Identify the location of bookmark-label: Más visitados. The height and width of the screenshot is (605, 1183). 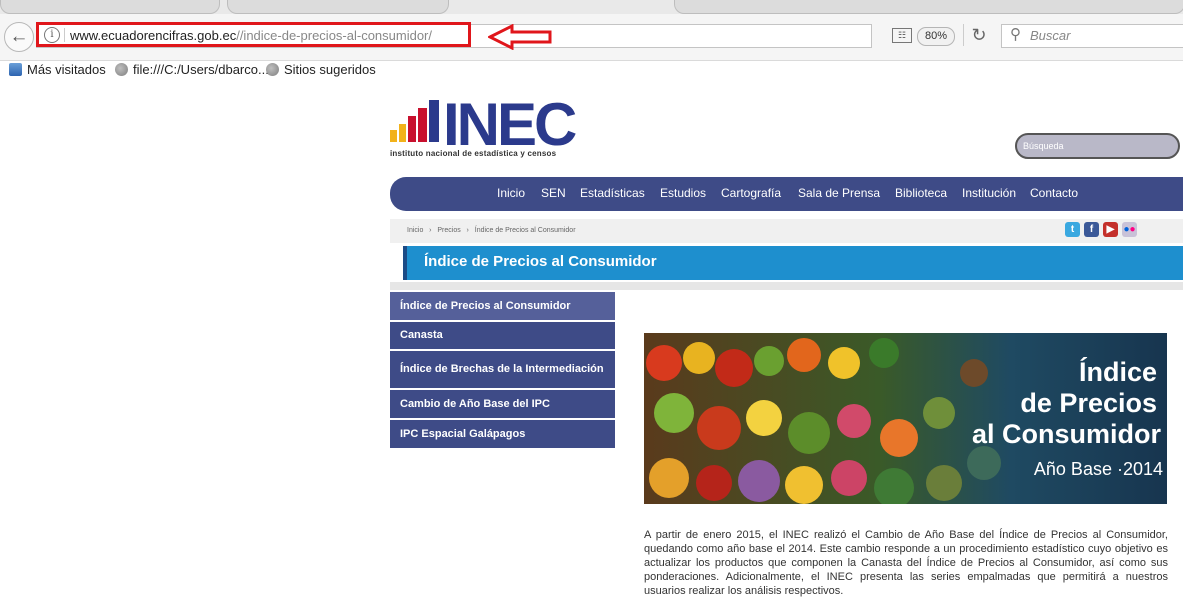
(66, 69).